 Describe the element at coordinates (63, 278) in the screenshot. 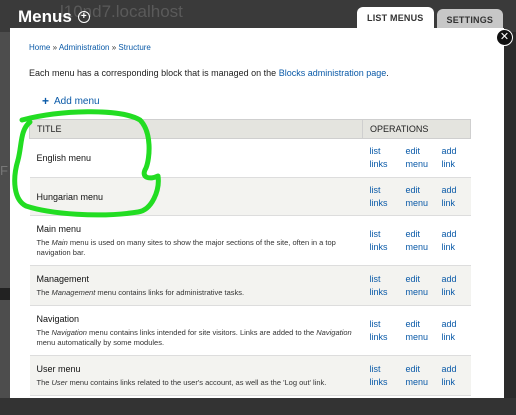

I see `menu-name: Management` at that location.